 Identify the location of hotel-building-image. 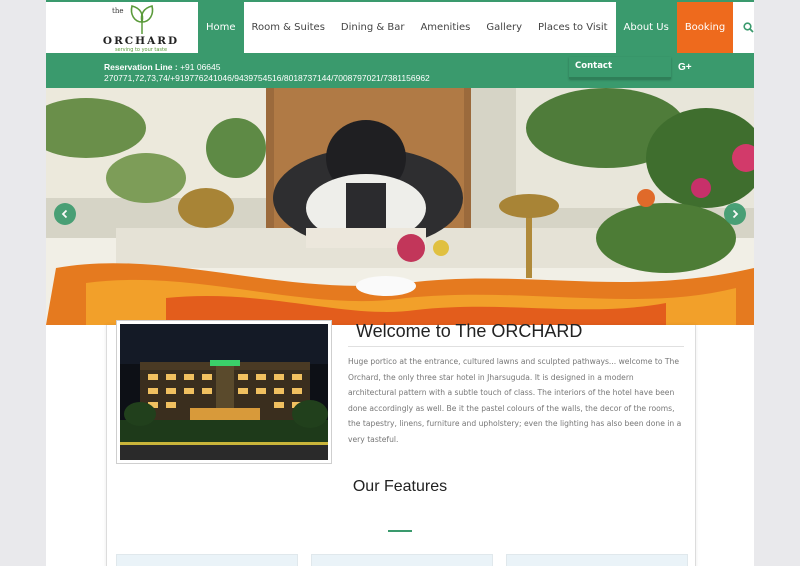
(224, 392).